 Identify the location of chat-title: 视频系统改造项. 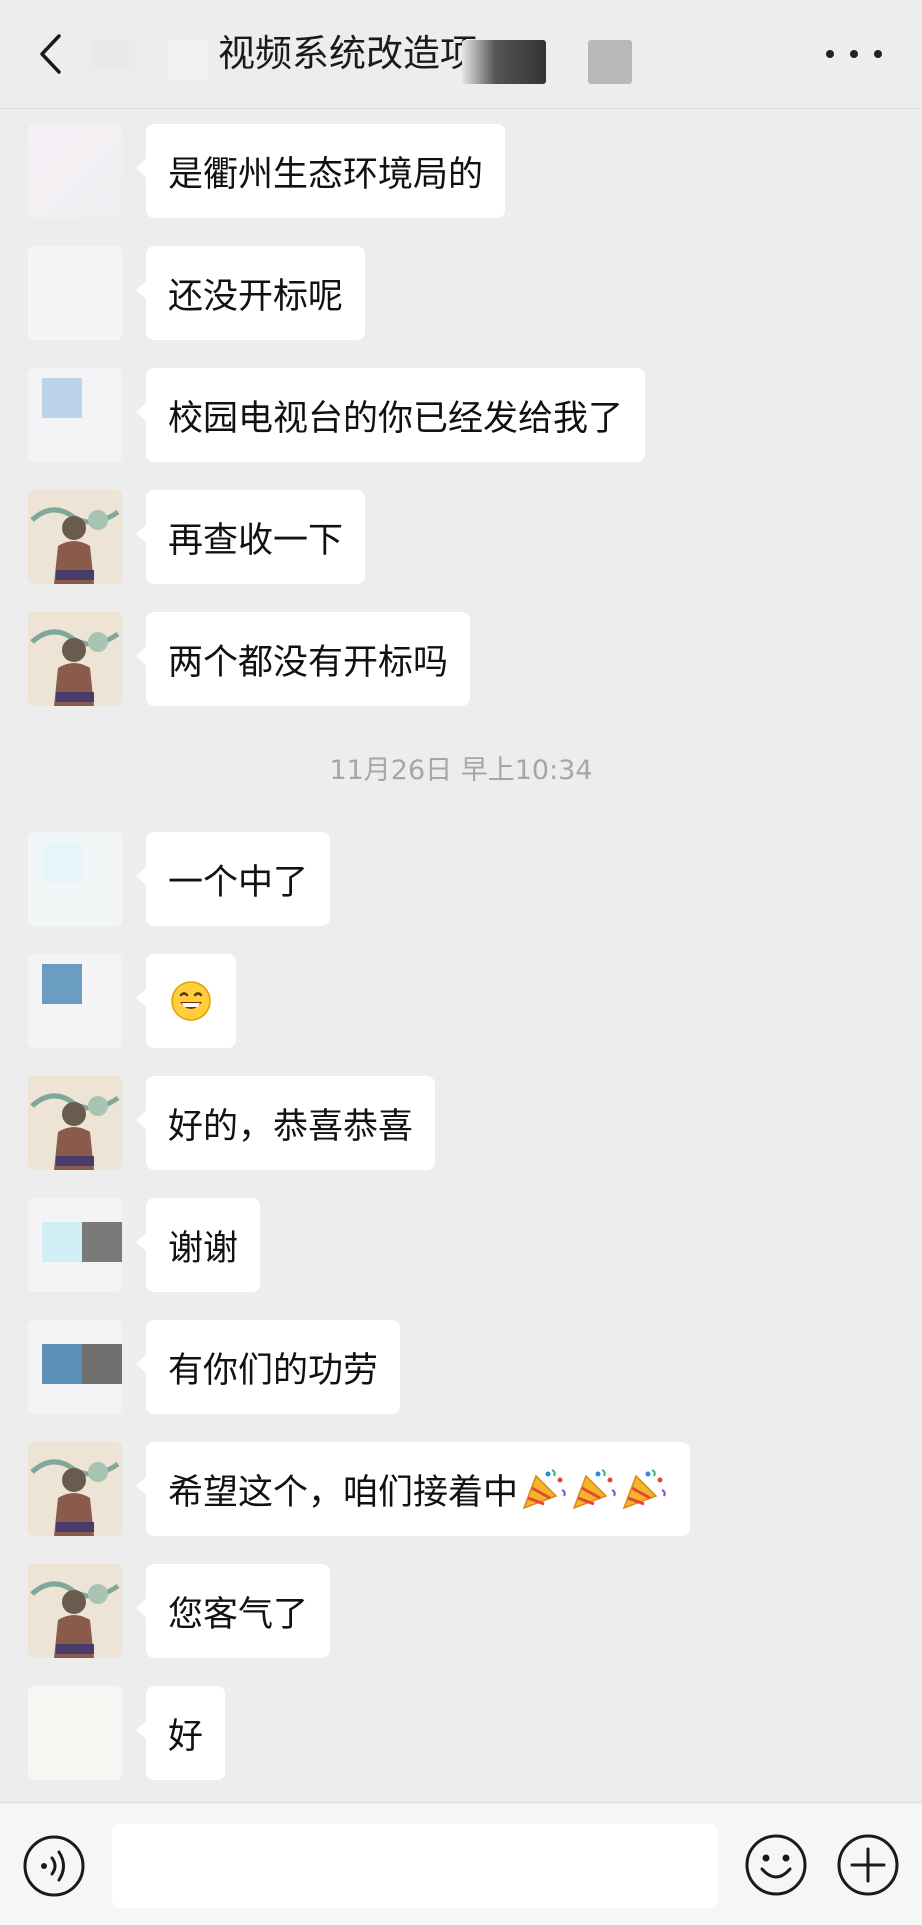
(347, 53).